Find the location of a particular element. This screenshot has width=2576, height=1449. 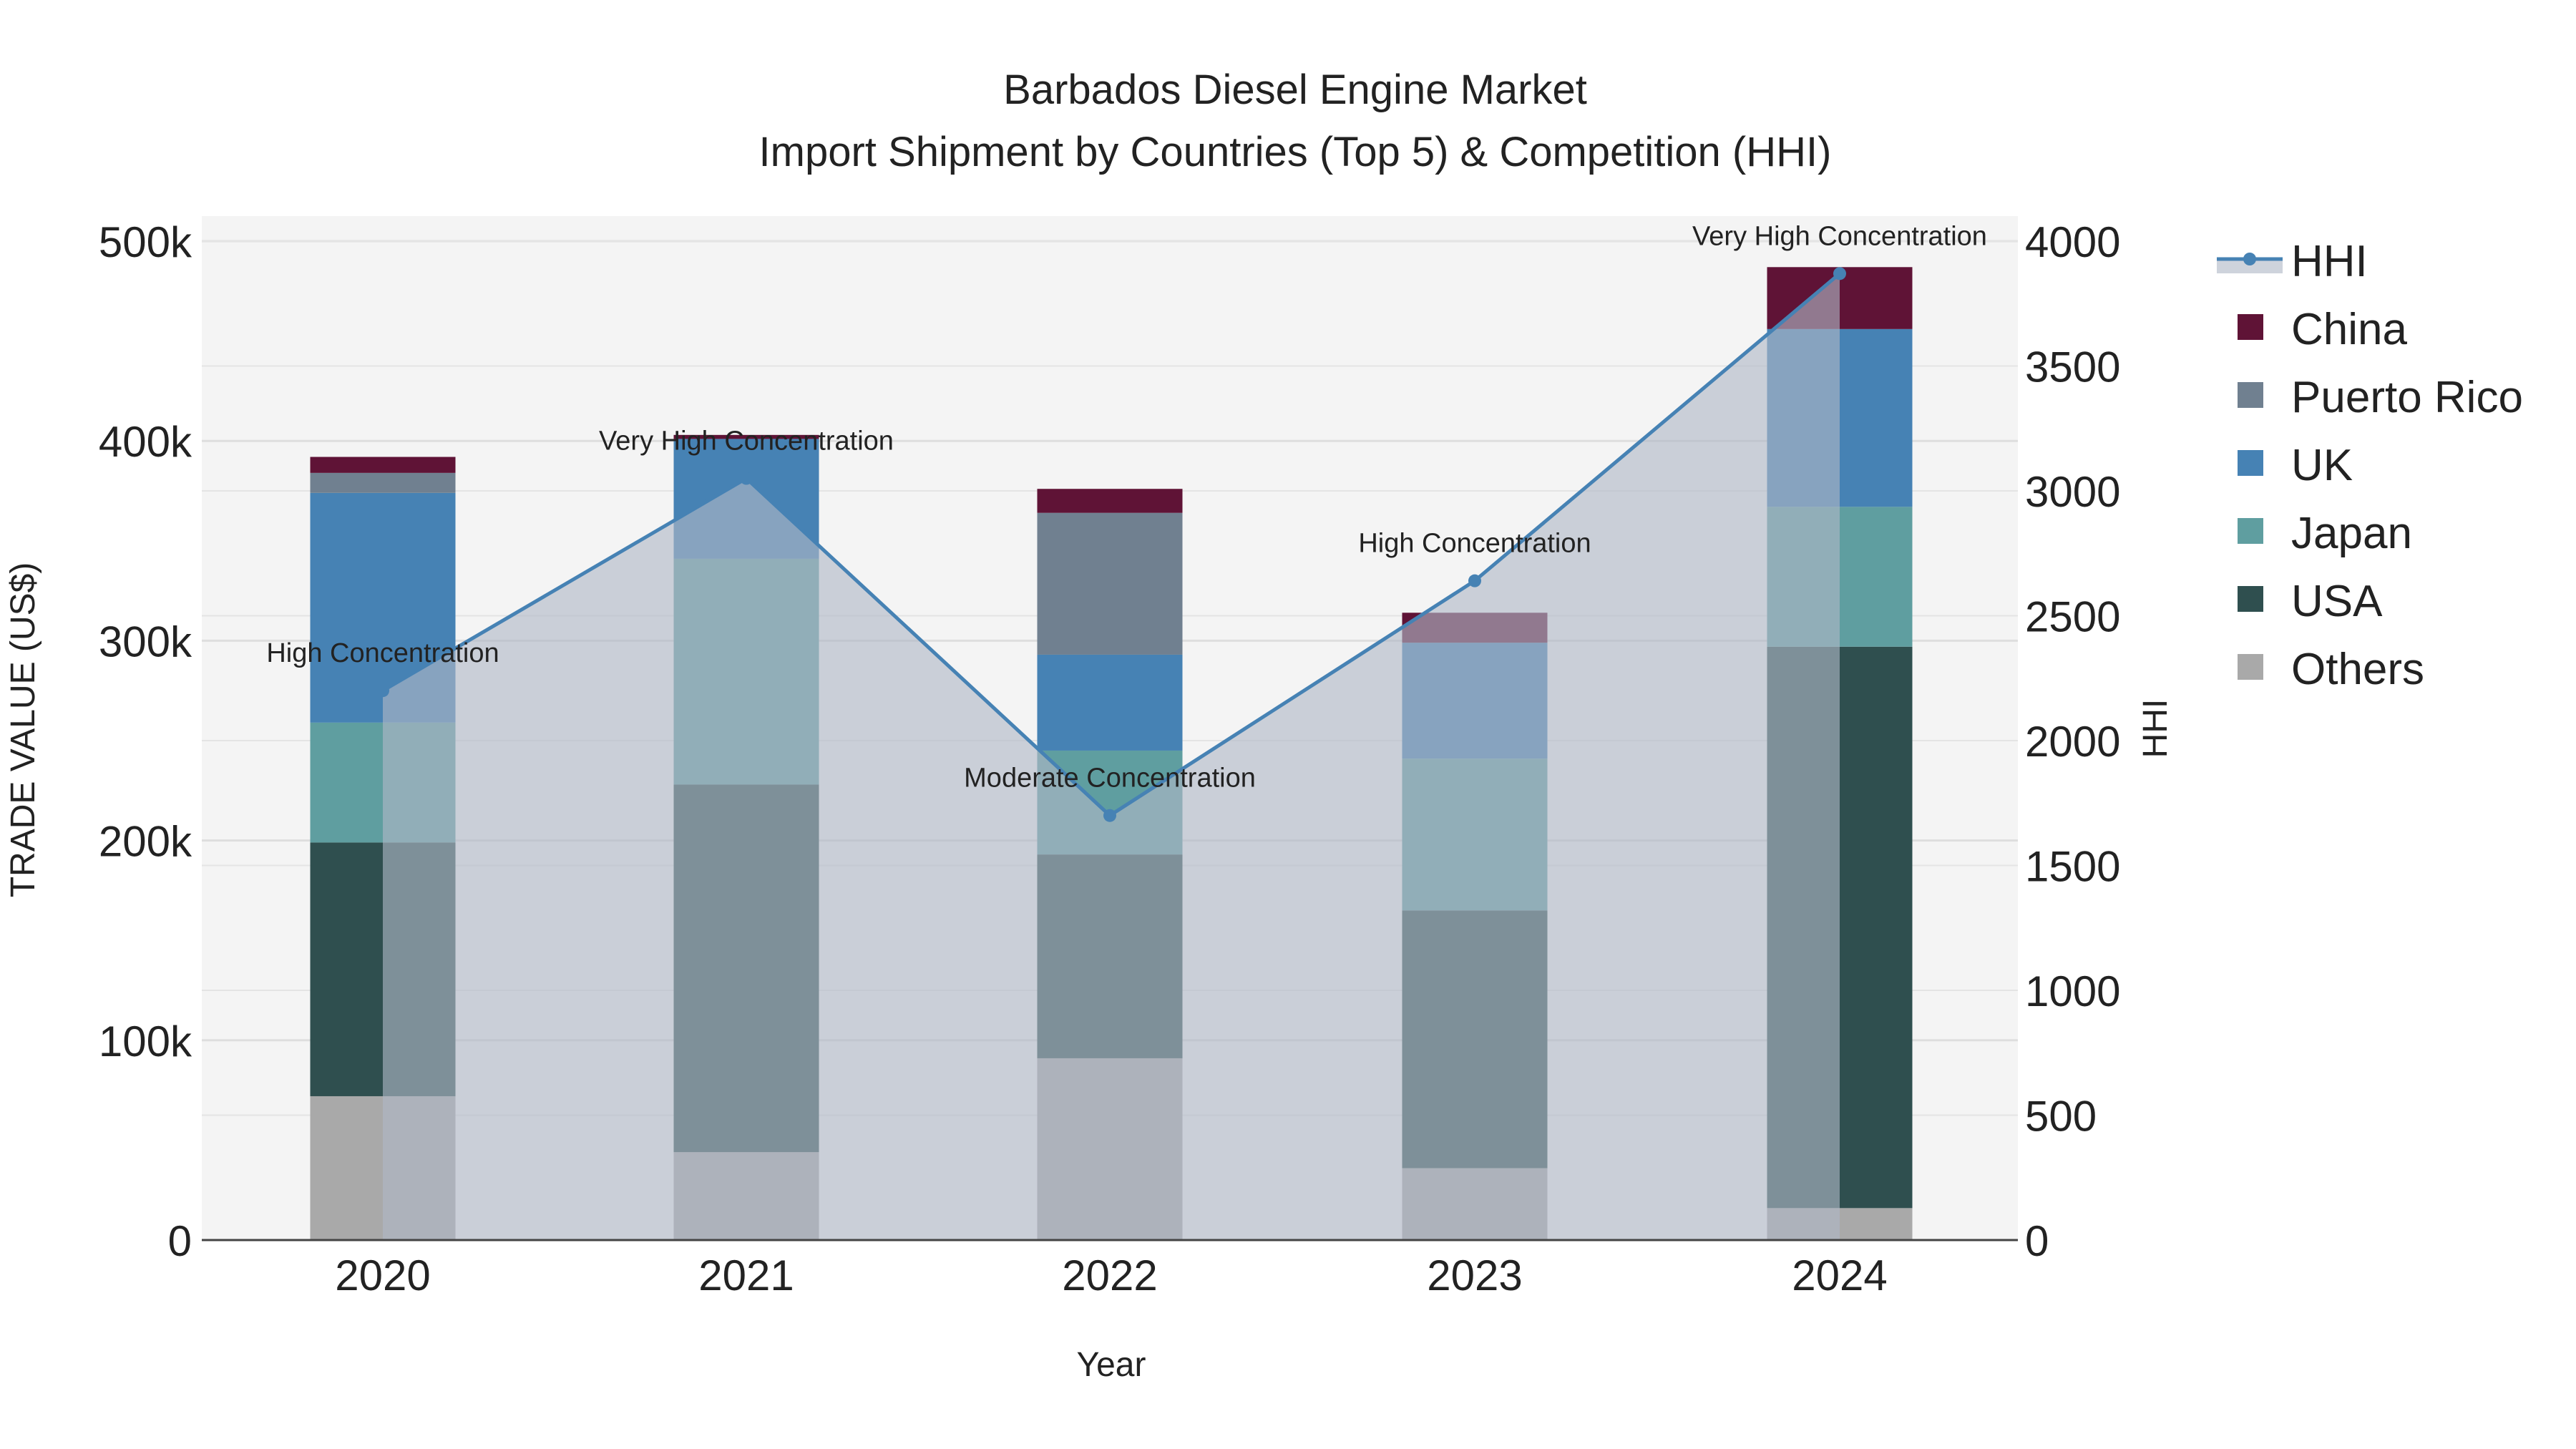

y-tick-label: 300k is located at coordinates (145, 641).